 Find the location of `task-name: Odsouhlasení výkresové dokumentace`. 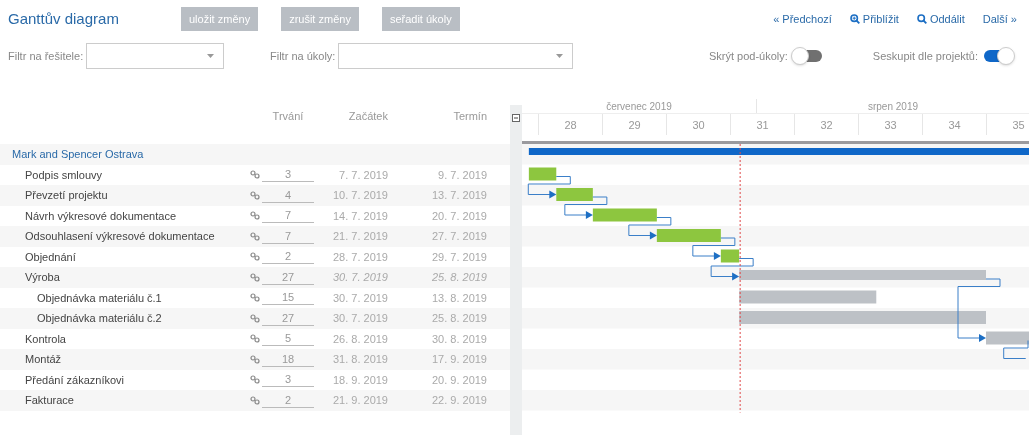

task-name: Odsouhlasení výkresové dokumentace is located at coordinates (125, 236).